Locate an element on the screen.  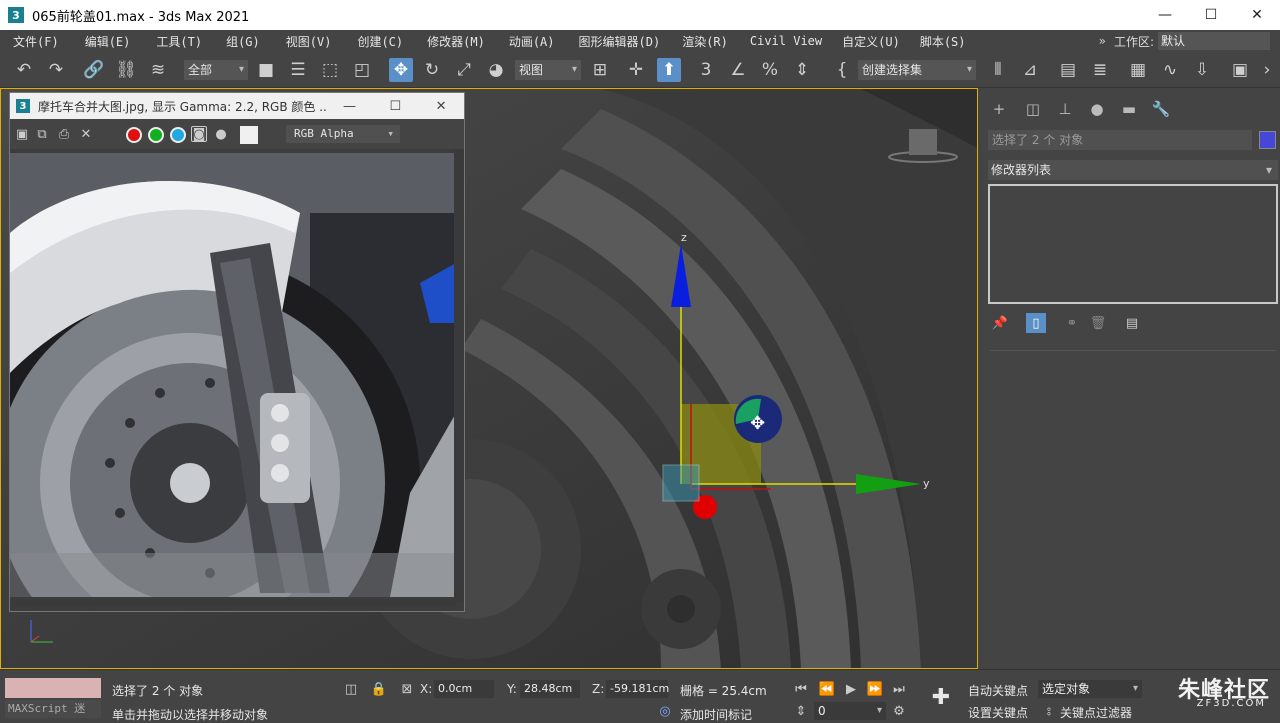
menu-views: 视图(V) is located at coordinates (309, 41).